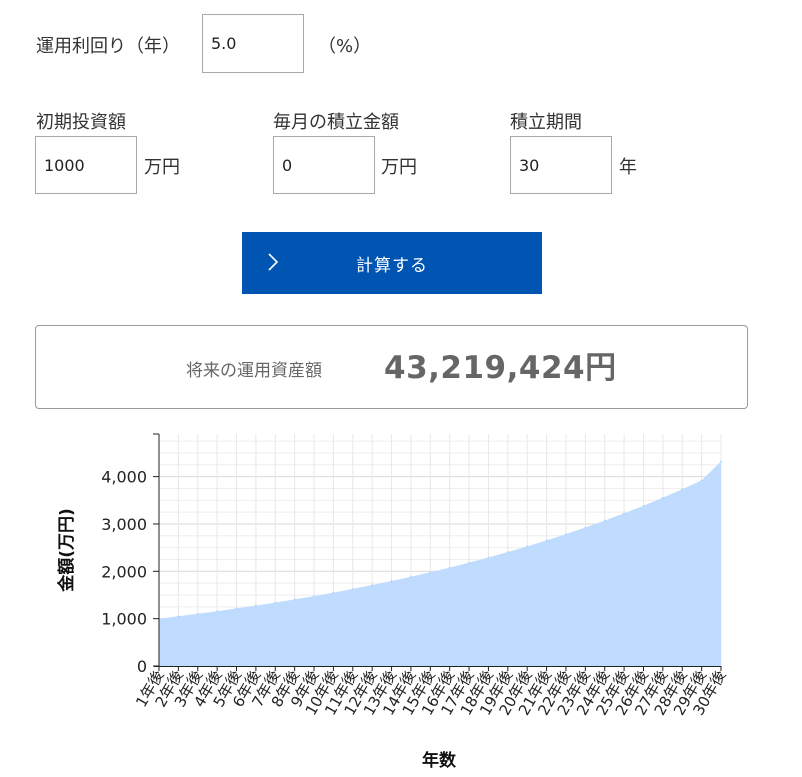 Image resolution: width=802 pixels, height=777 pixels. Describe the element at coordinates (324, 165) in the screenshot. I see `monthly-contribution-input` at that location.